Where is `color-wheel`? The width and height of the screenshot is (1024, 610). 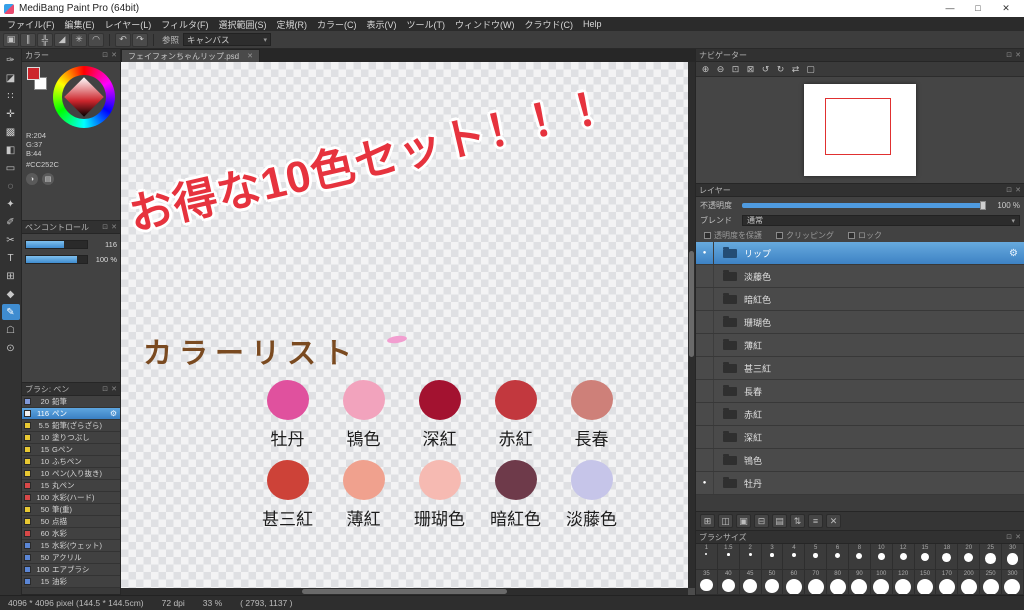 color-wheel is located at coordinates (84, 97).